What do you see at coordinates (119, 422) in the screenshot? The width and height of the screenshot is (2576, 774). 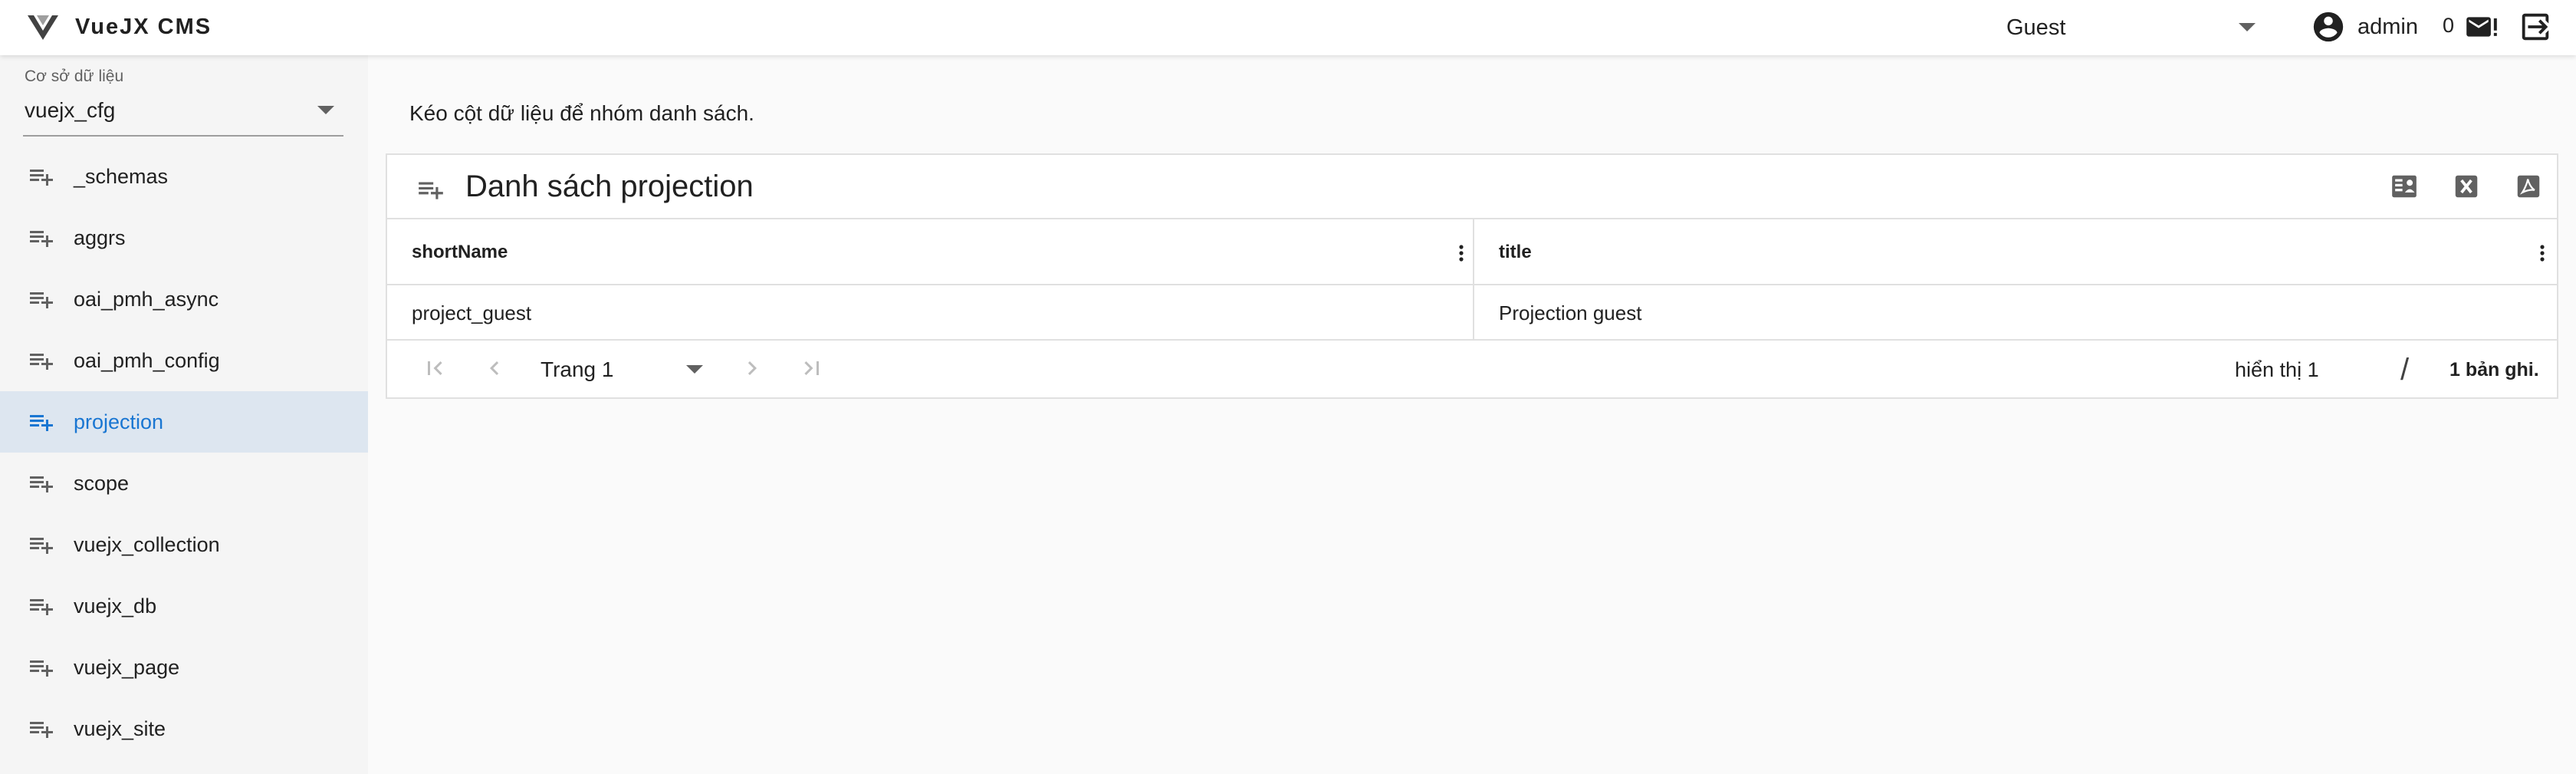 I see `sidebar-item-label: projection` at bounding box center [119, 422].